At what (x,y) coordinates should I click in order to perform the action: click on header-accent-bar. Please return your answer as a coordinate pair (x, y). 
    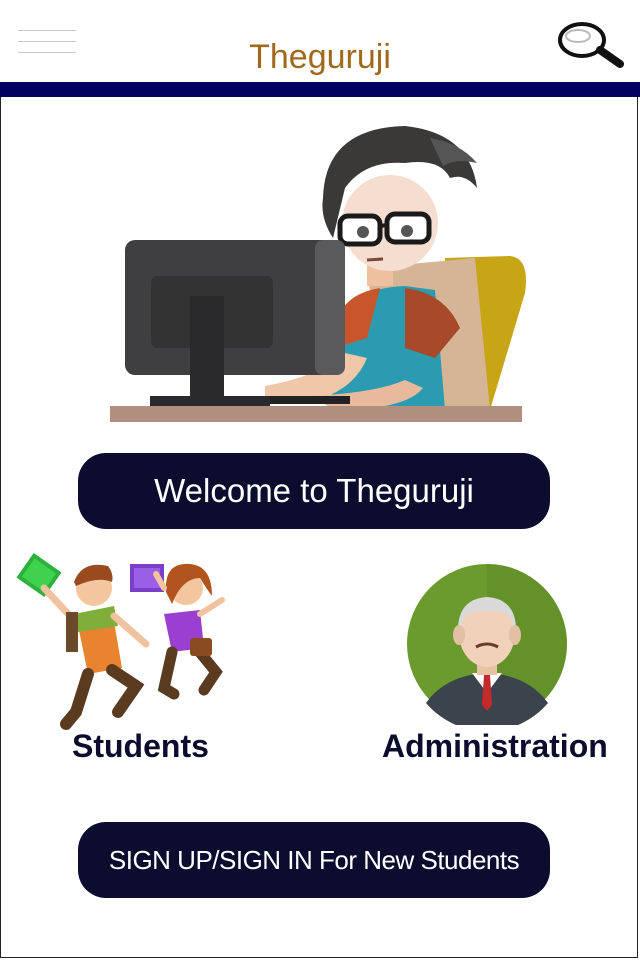
    Looking at the image, I should click on (320, 89).